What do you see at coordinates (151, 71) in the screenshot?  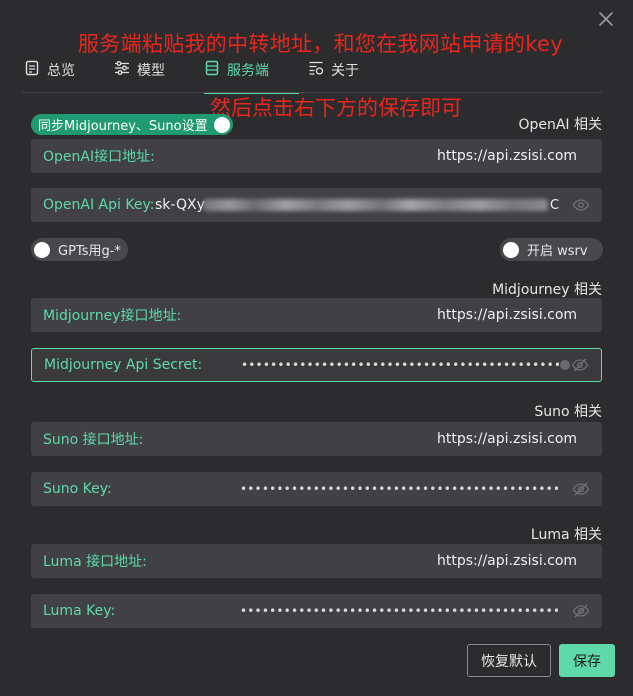 I see `tab-label: 模型` at bounding box center [151, 71].